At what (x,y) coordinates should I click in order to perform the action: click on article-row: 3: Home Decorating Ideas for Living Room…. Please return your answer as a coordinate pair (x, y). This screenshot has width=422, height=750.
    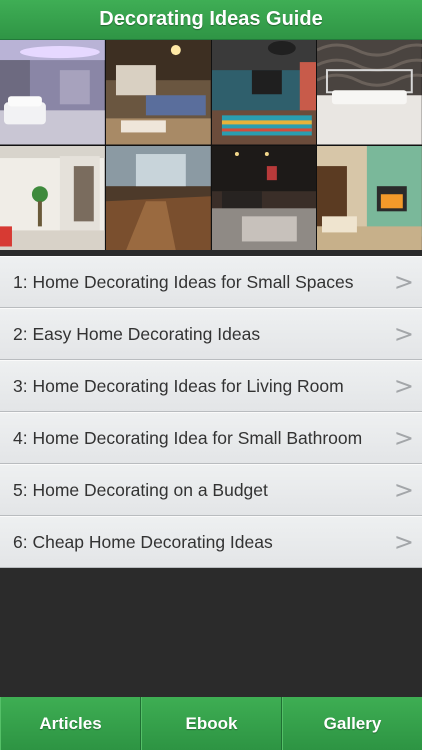
    Looking at the image, I should click on (211, 386).